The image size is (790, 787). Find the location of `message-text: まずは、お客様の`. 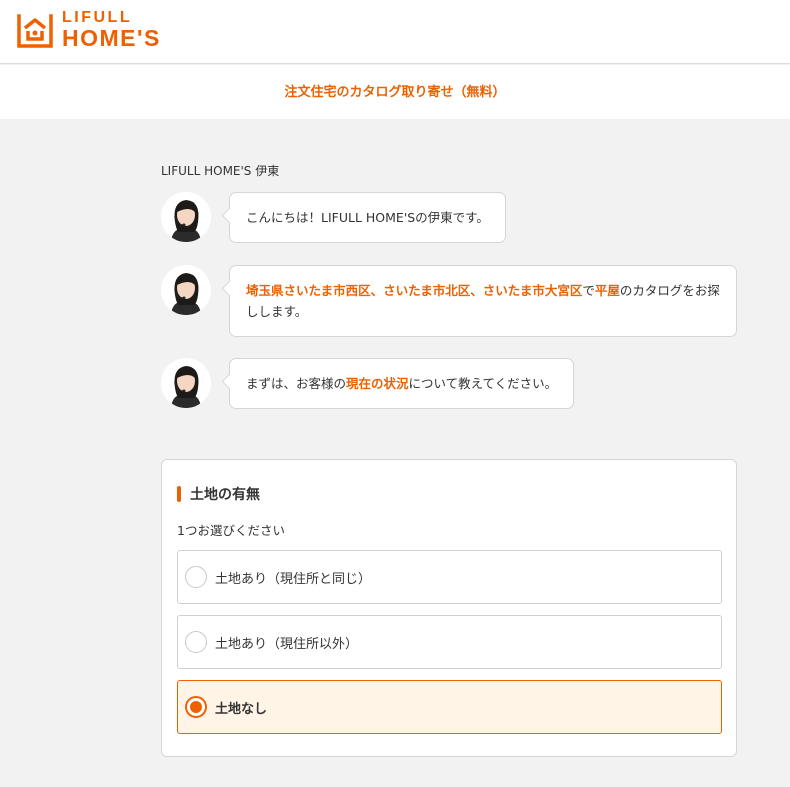

message-text: まずは、お客様の is located at coordinates (296, 383).